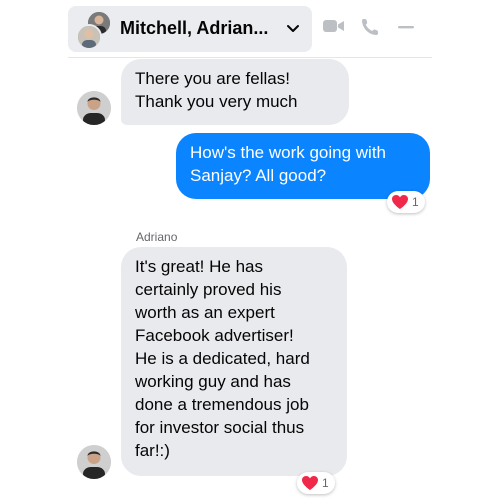 Image resolution: width=500 pixels, height=500 pixels. What do you see at coordinates (293, 28) in the screenshot?
I see `chevron-down-icon` at bounding box center [293, 28].